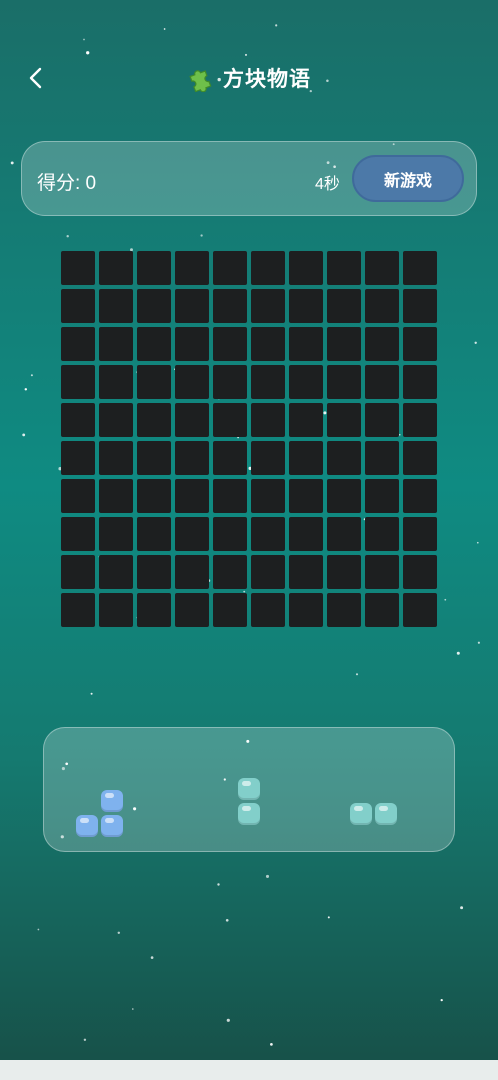 This screenshot has height=1080, width=498. What do you see at coordinates (408, 178) in the screenshot?
I see `new-game-button: 新游戏` at bounding box center [408, 178].